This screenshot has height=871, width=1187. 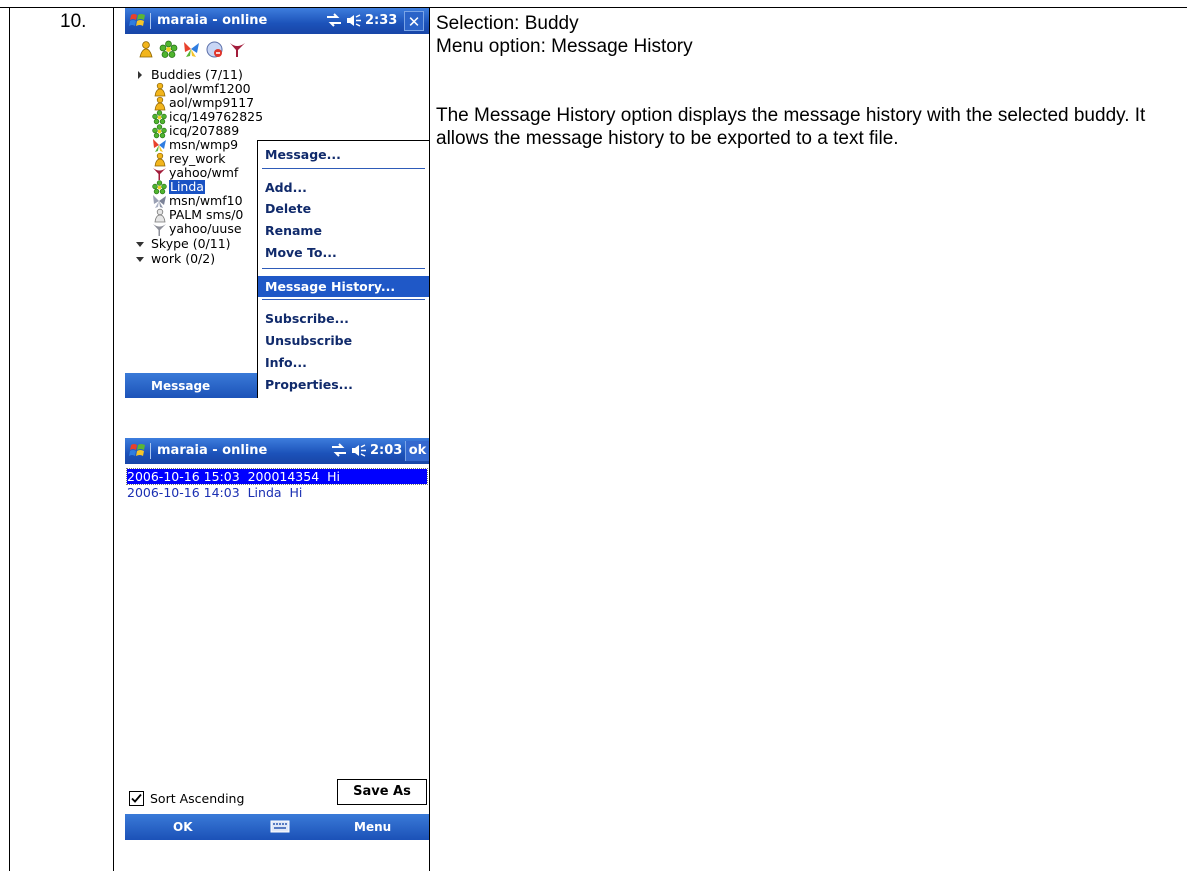 I want to click on history-row: 2006-10-16 14:03 Linda Hi, so click(x=277, y=492).